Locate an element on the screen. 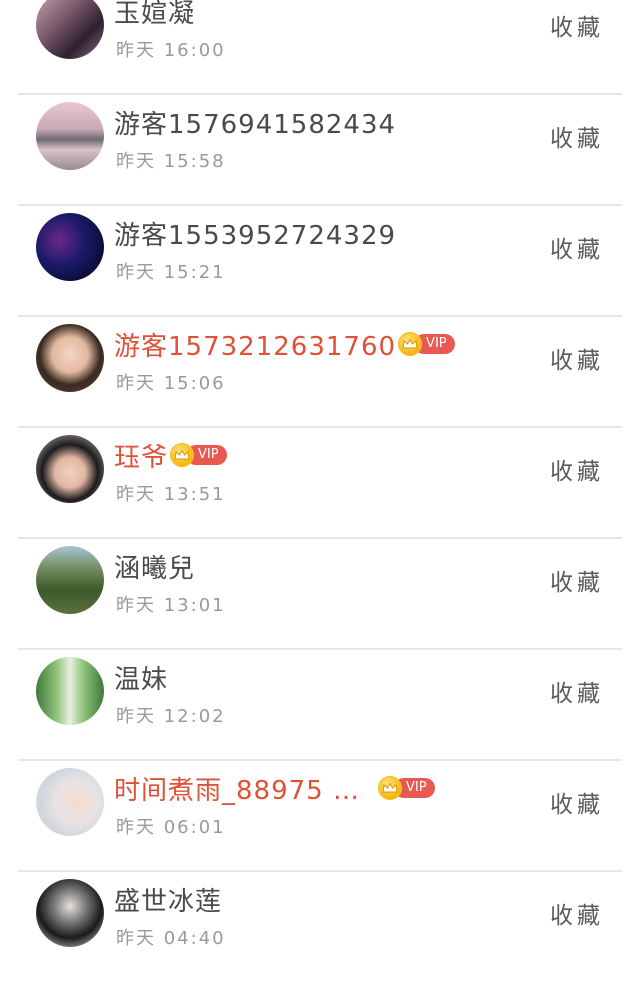 This screenshot has width=640, height=983. list-item: 温妹 昨天 12:02 收藏 is located at coordinates (320, 705).